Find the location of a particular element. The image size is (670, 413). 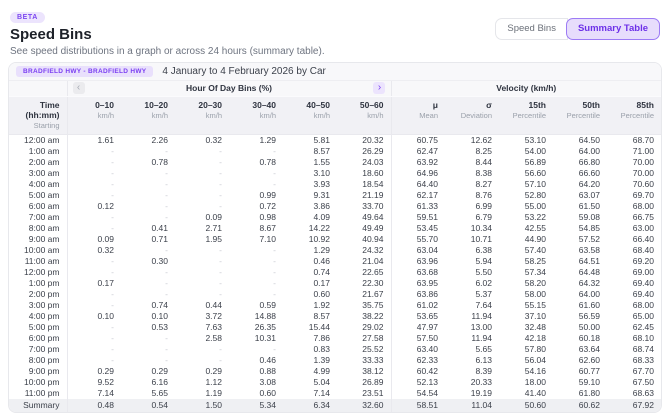

velocity-cell: 60.18 is located at coordinates (589, 338).